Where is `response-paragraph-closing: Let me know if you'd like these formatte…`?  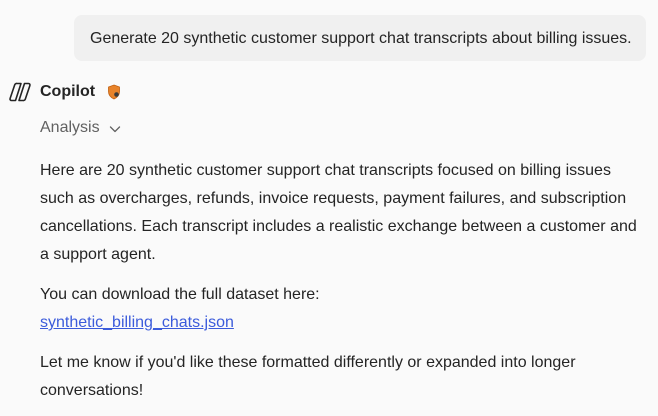
response-paragraph-closing: Let me know if you'd like these formatte… is located at coordinates (308, 376).